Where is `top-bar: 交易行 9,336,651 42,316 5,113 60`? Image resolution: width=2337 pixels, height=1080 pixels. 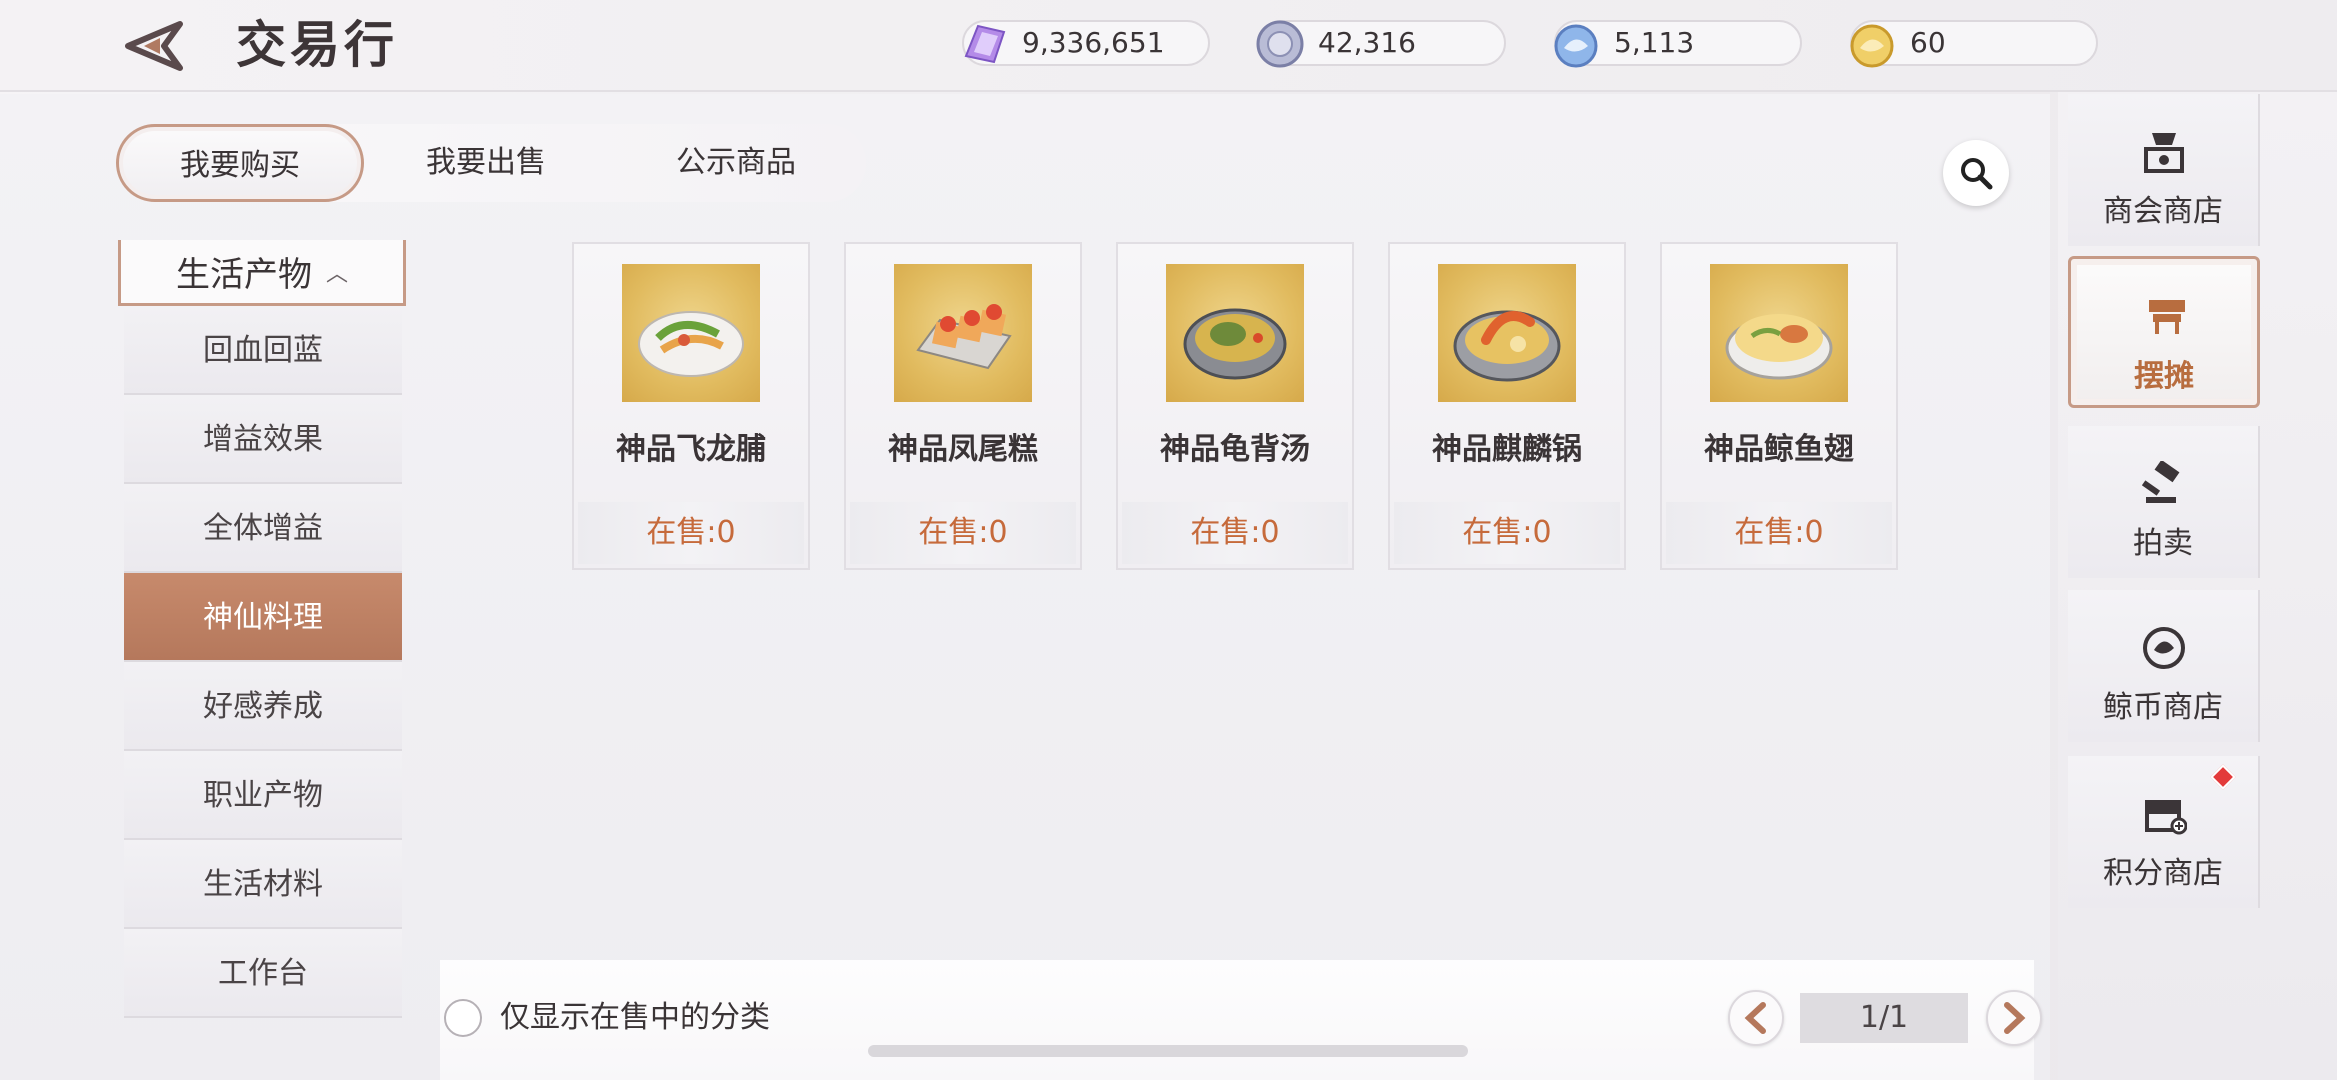 top-bar: 交易行 9,336,651 42,316 5,113 60 is located at coordinates (1168, 46).